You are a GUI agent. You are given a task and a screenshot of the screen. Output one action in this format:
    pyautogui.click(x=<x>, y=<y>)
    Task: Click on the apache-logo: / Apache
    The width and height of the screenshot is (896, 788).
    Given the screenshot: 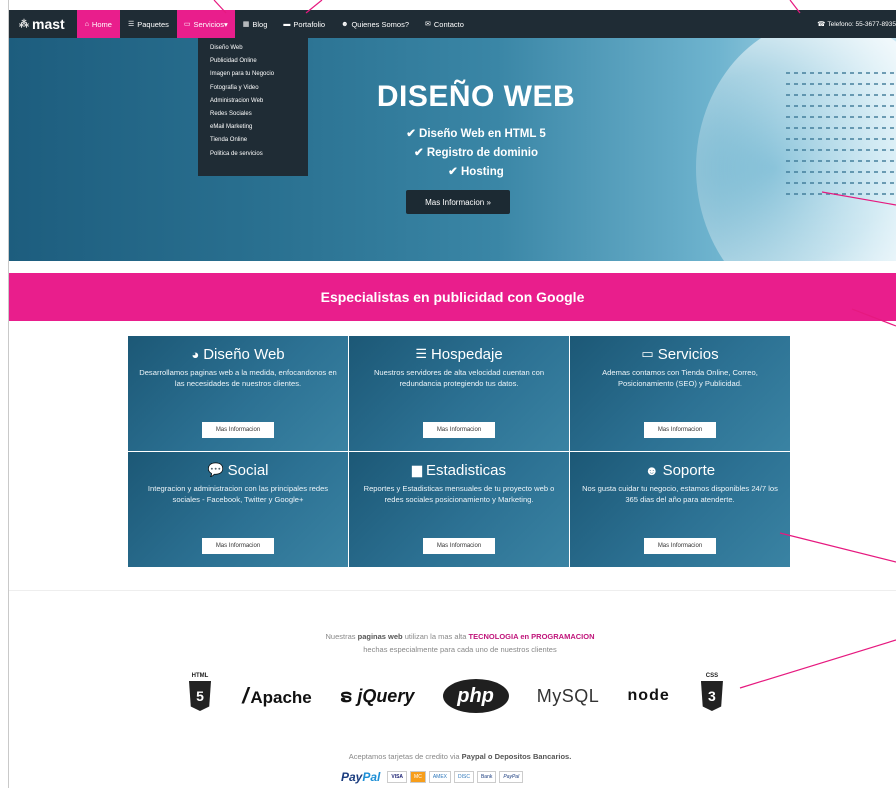 What is the action you would take?
    pyautogui.click(x=277, y=696)
    